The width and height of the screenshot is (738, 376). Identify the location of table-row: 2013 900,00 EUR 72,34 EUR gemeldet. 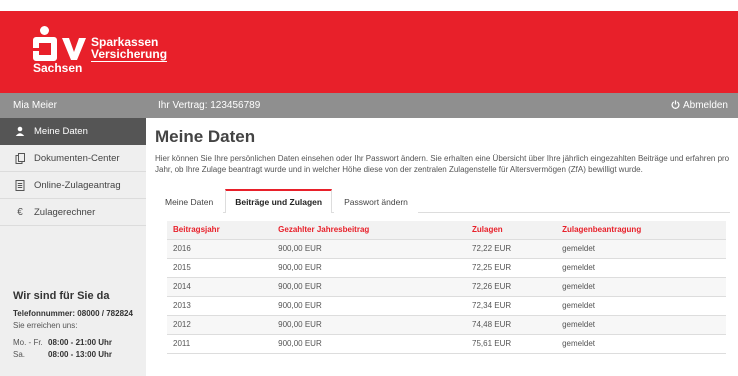
(446, 306).